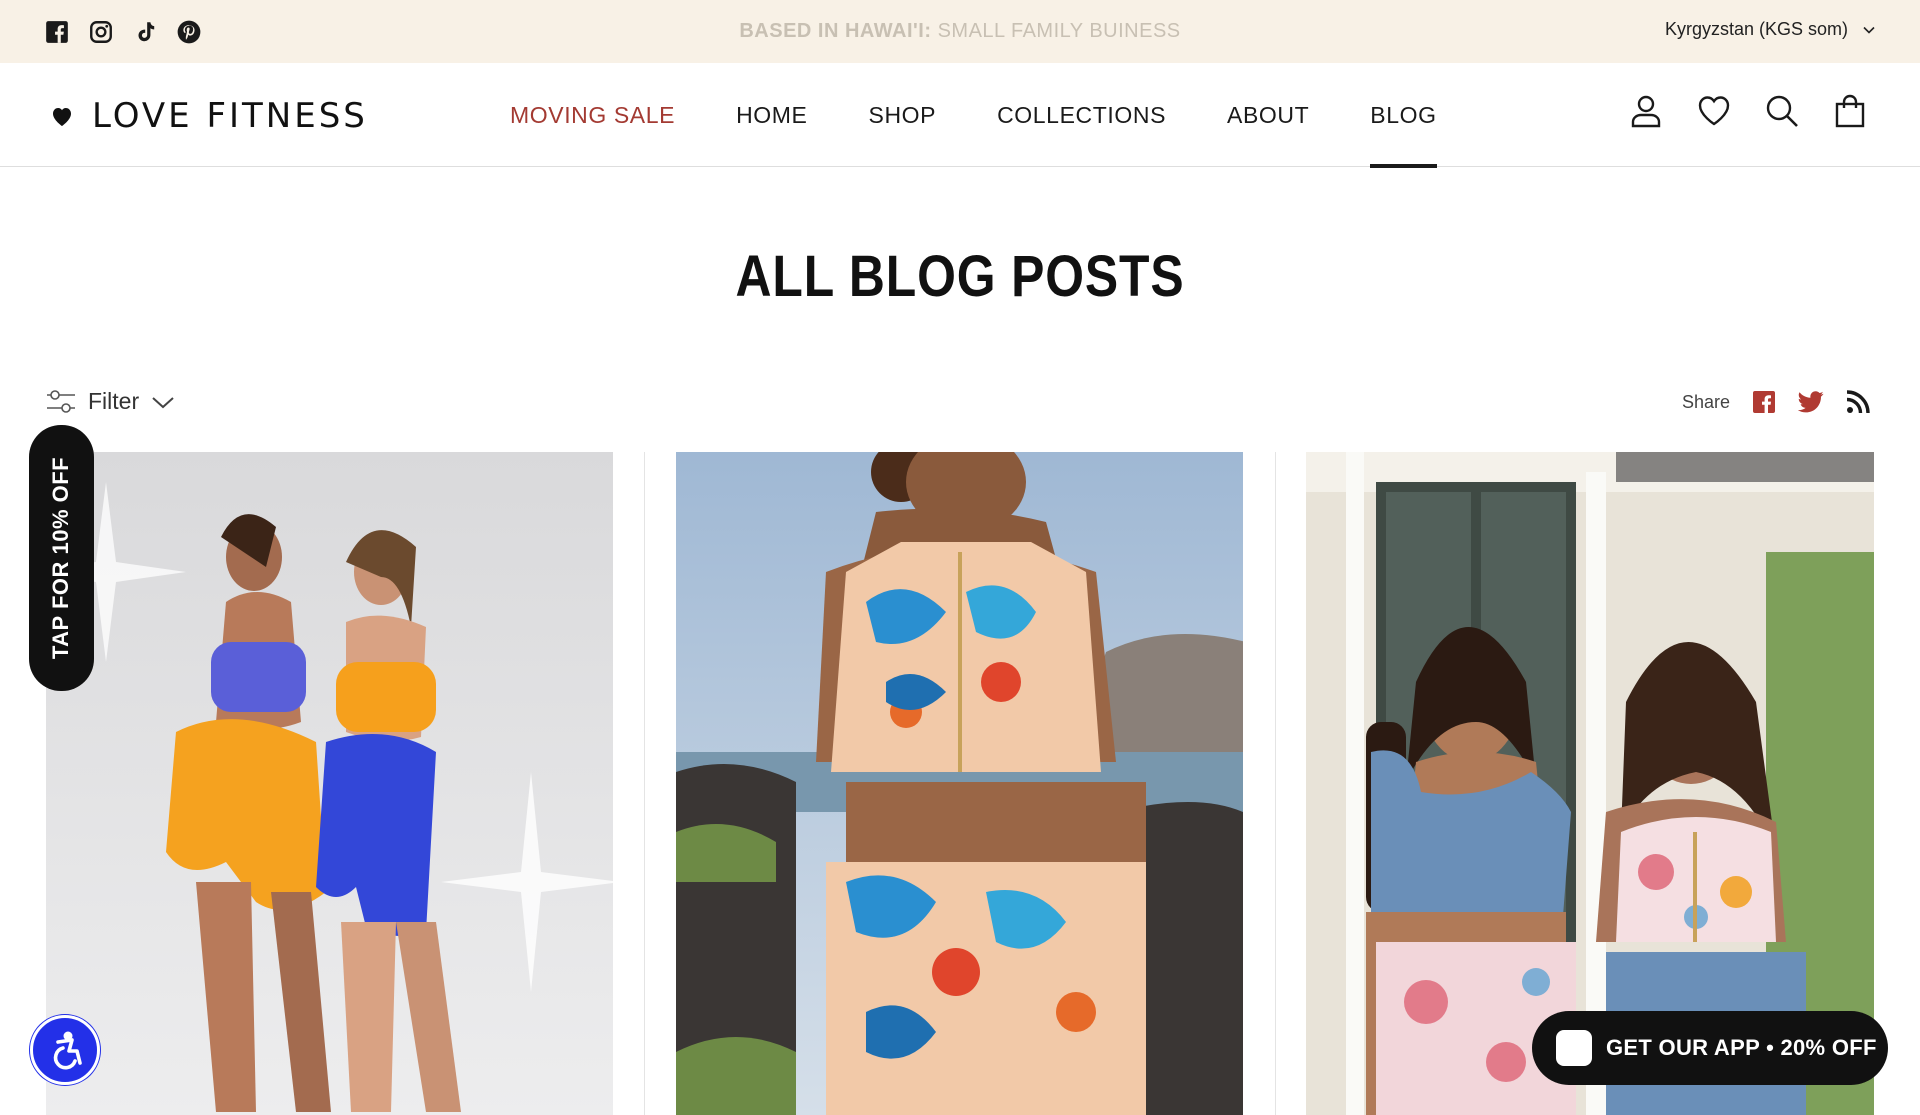  What do you see at coordinates (1081, 115) in the screenshot?
I see `nav-collections: COLLECTIONS` at bounding box center [1081, 115].